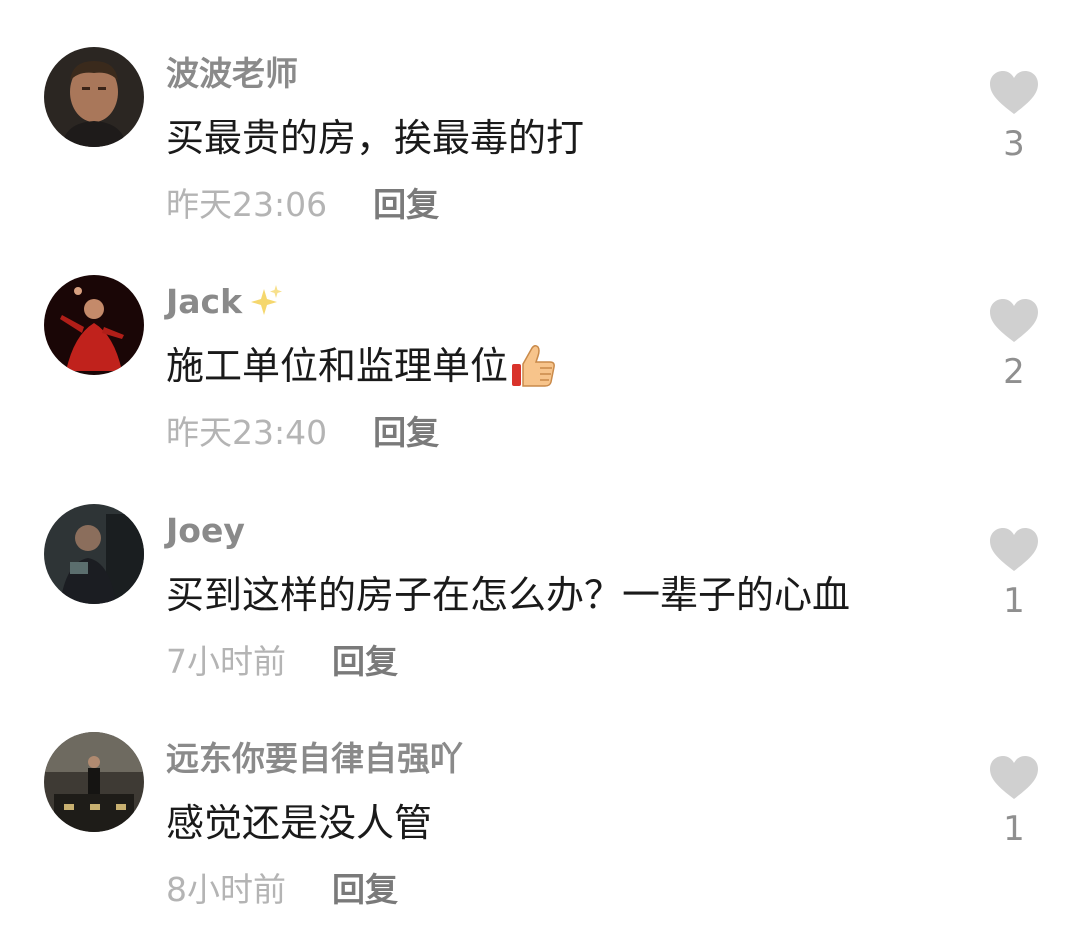 The image size is (1080, 949). I want to click on comment-text: 感觉还是没人管, so click(299, 823).